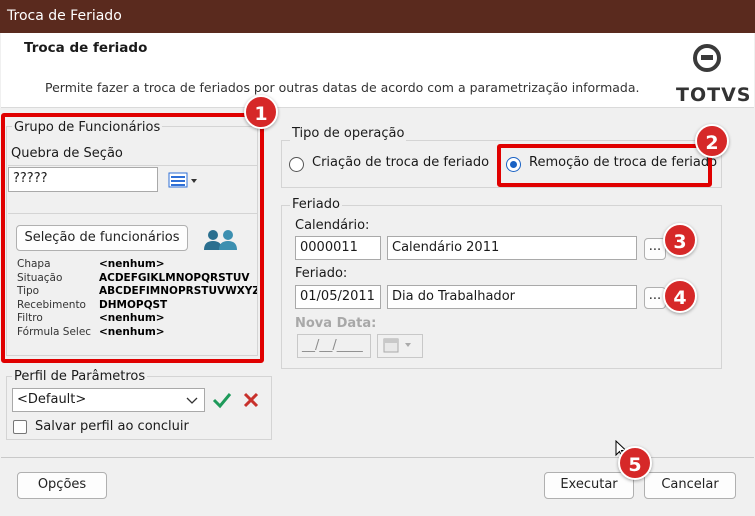  What do you see at coordinates (332, 225) in the screenshot?
I see `calendario-label: Calendário:` at bounding box center [332, 225].